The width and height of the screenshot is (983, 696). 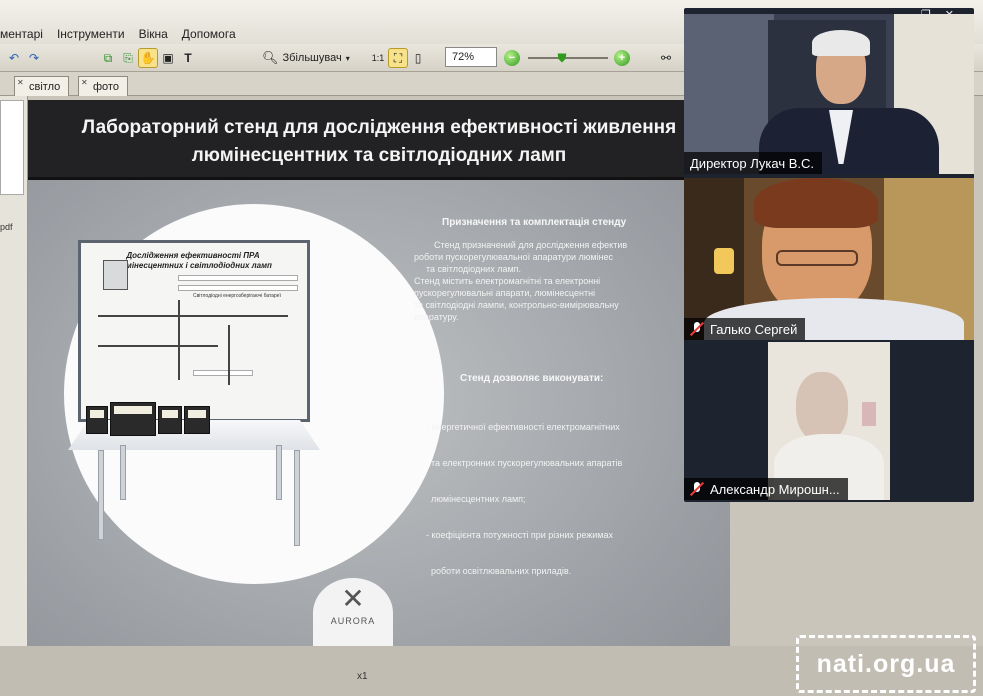 I want to click on toolbar-view-group: 1:1 ⛶ ▯, so click(x=398, y=58).